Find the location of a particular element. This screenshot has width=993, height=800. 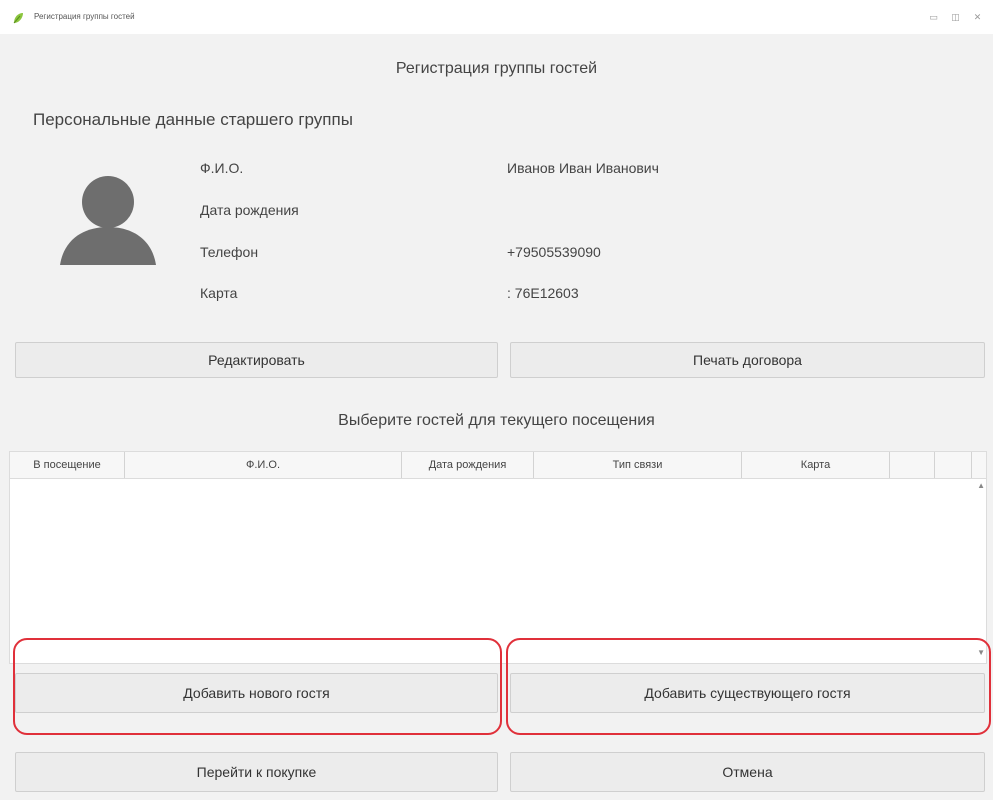

user-silhouette-icon is located at coordinates (108, 220).